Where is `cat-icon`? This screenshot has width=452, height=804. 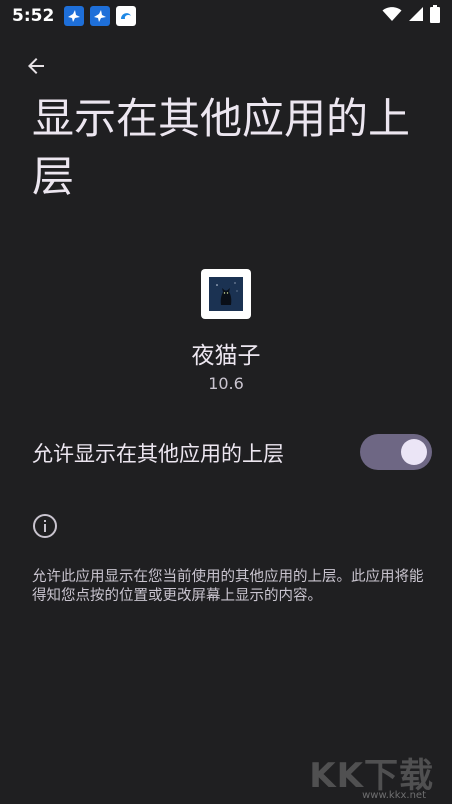
cat-icon is located at coordinates (226, 294).